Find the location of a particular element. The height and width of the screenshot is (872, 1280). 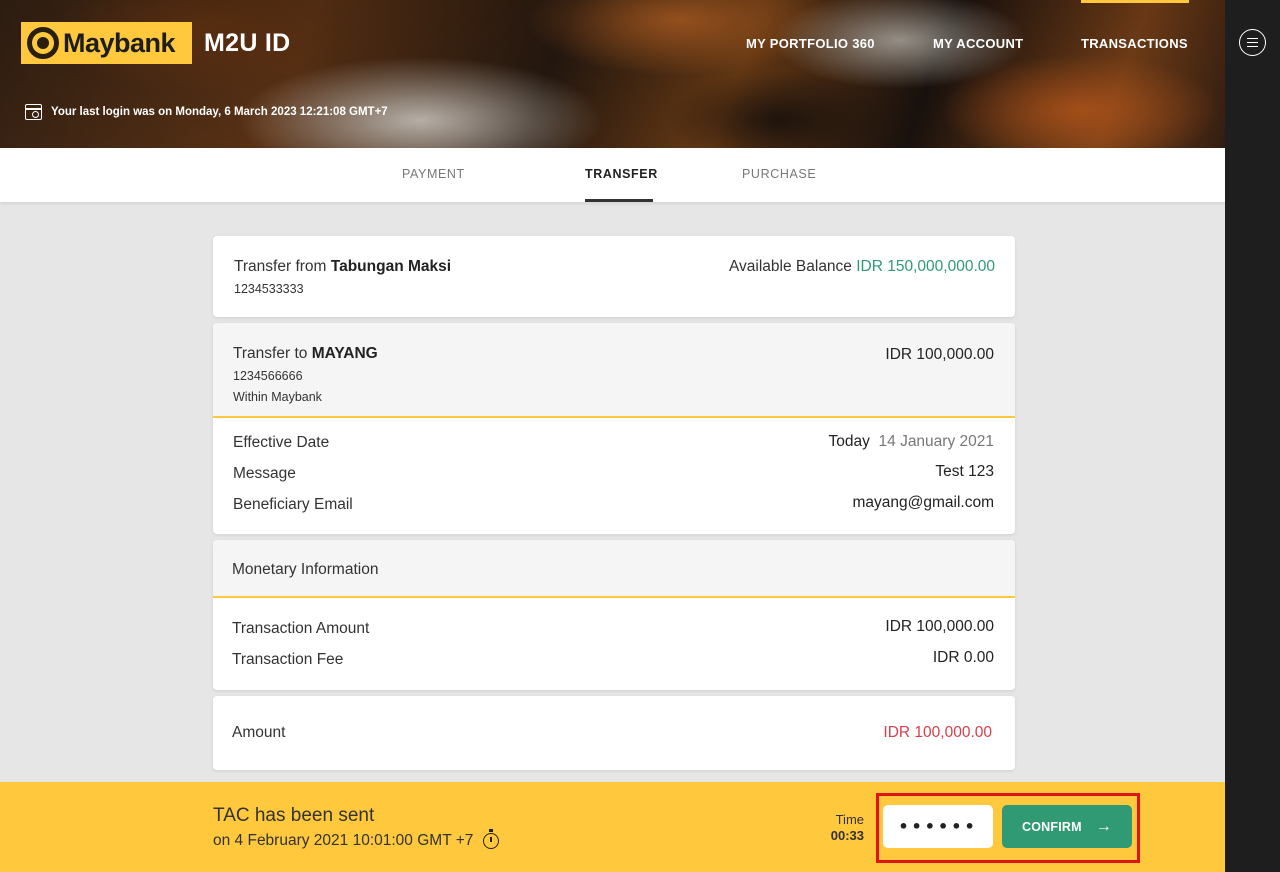

confirm-button-label: CONFIRM is located at coordinates (1052, 826).